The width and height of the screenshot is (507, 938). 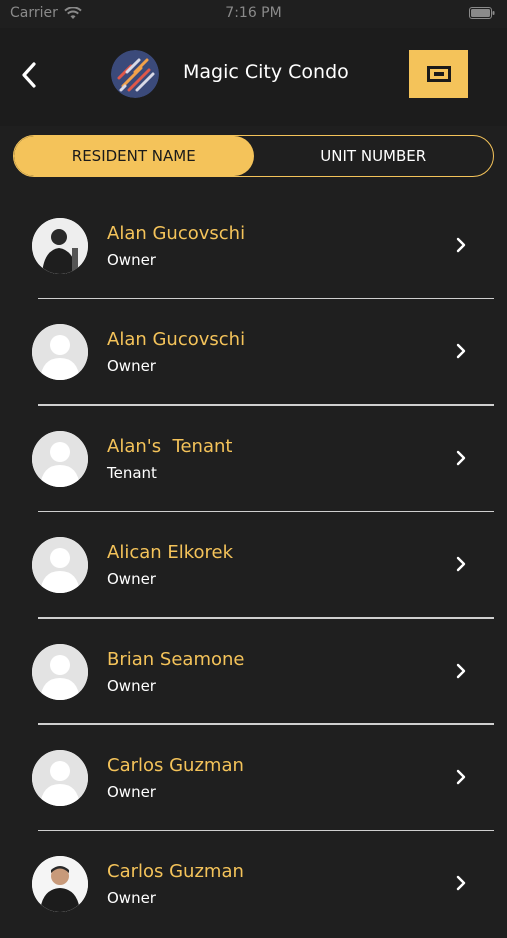 I want to click on list-item: Alican Elkorek Owner, so click(x=253, y=565).